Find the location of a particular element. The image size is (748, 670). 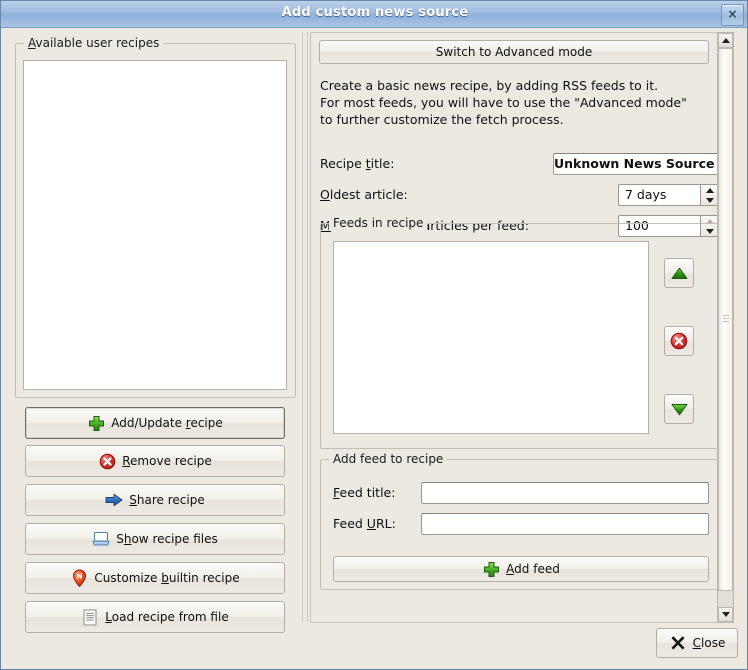

add-feed-to-recipe-title: Add feed to recipe is located at coordinates (388, 459).